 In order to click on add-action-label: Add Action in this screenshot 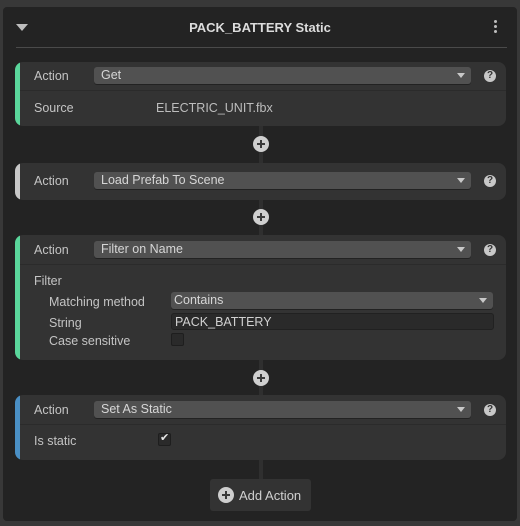, I will do `click(270, 495)`.